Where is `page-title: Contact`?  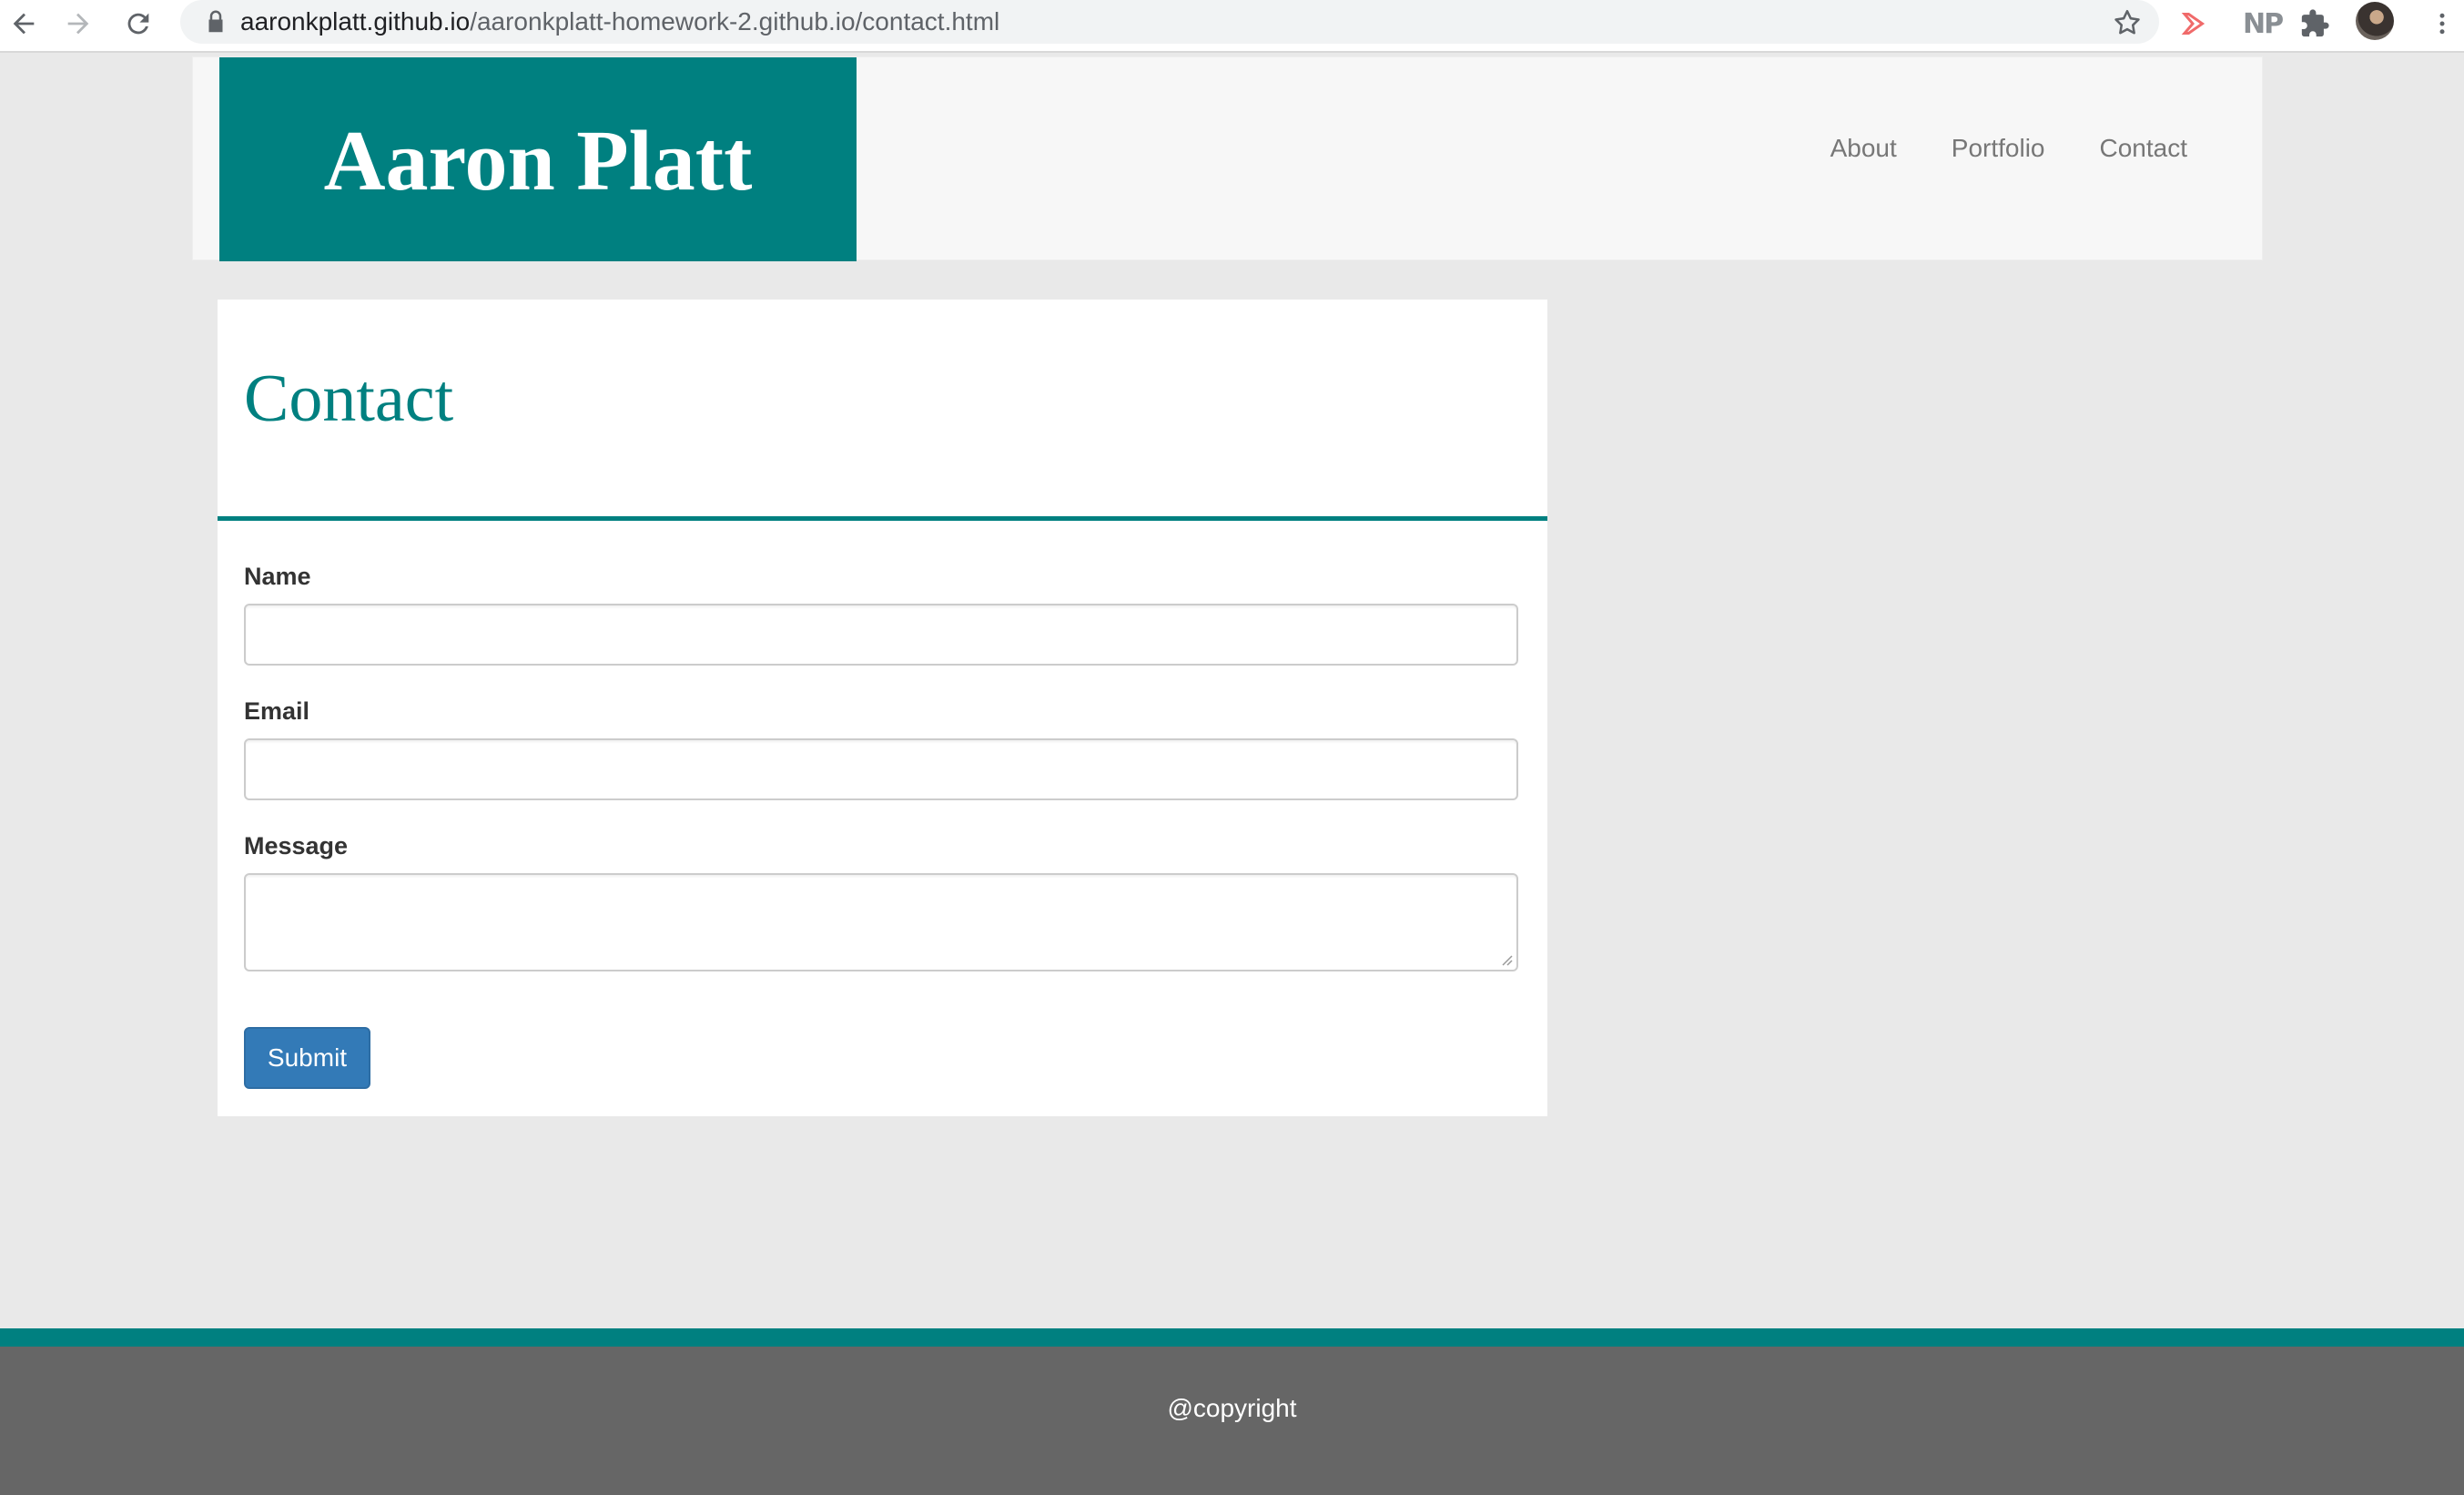 page-title: Contact is located at coordinates (349, 398).